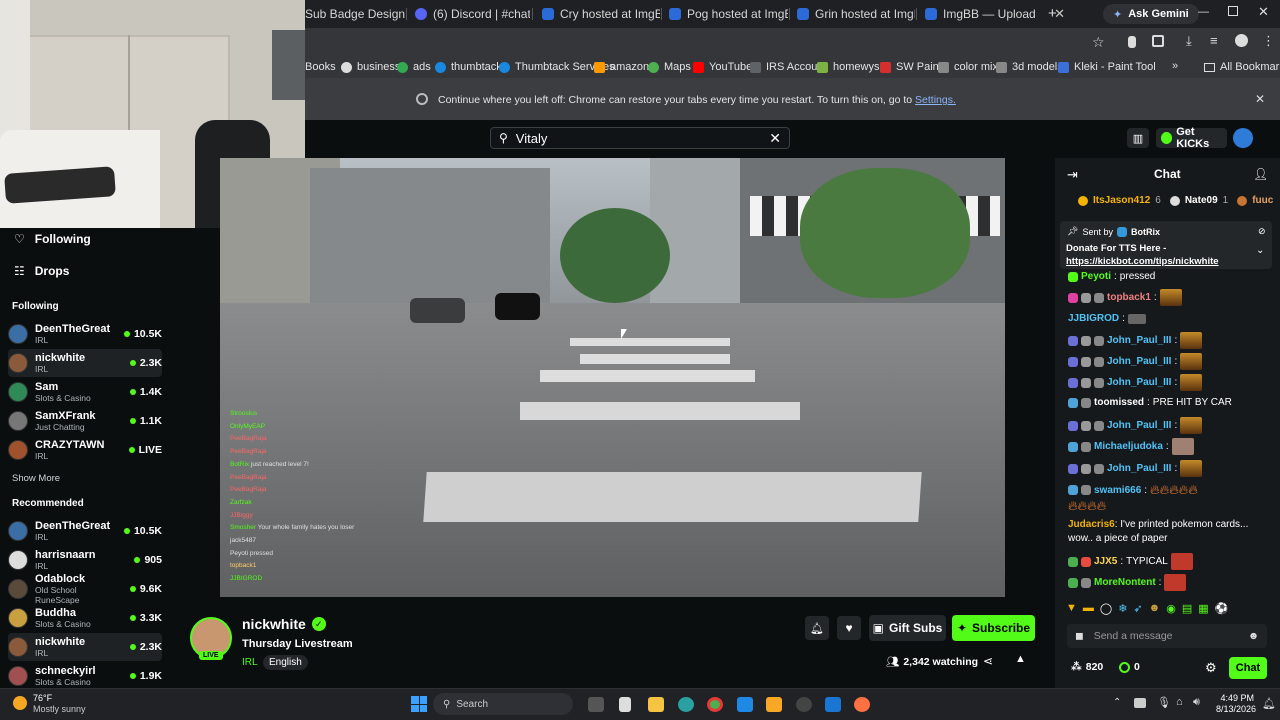 The image size is (1280, 720). I want to click on ask-gemini-button: ✦ Ask Gemini, so click(1151, 14).